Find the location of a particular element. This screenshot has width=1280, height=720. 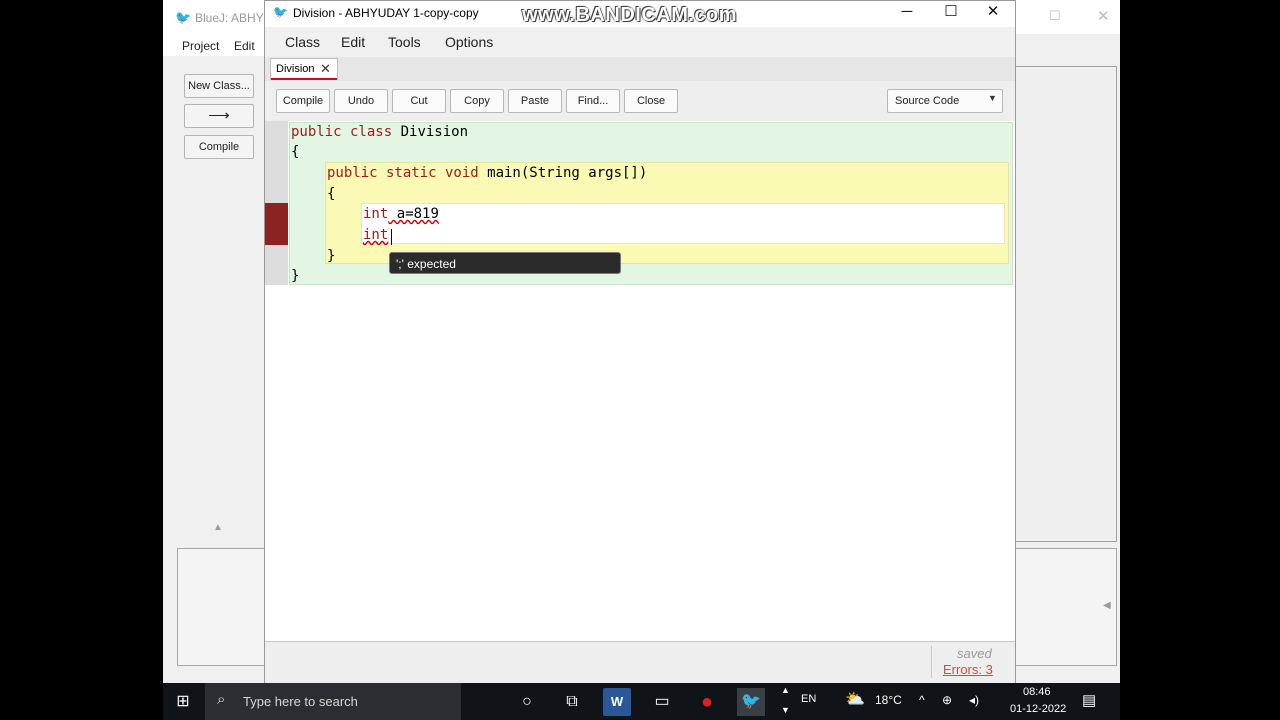

menu-options: Options is located at coordinates (469, 42).